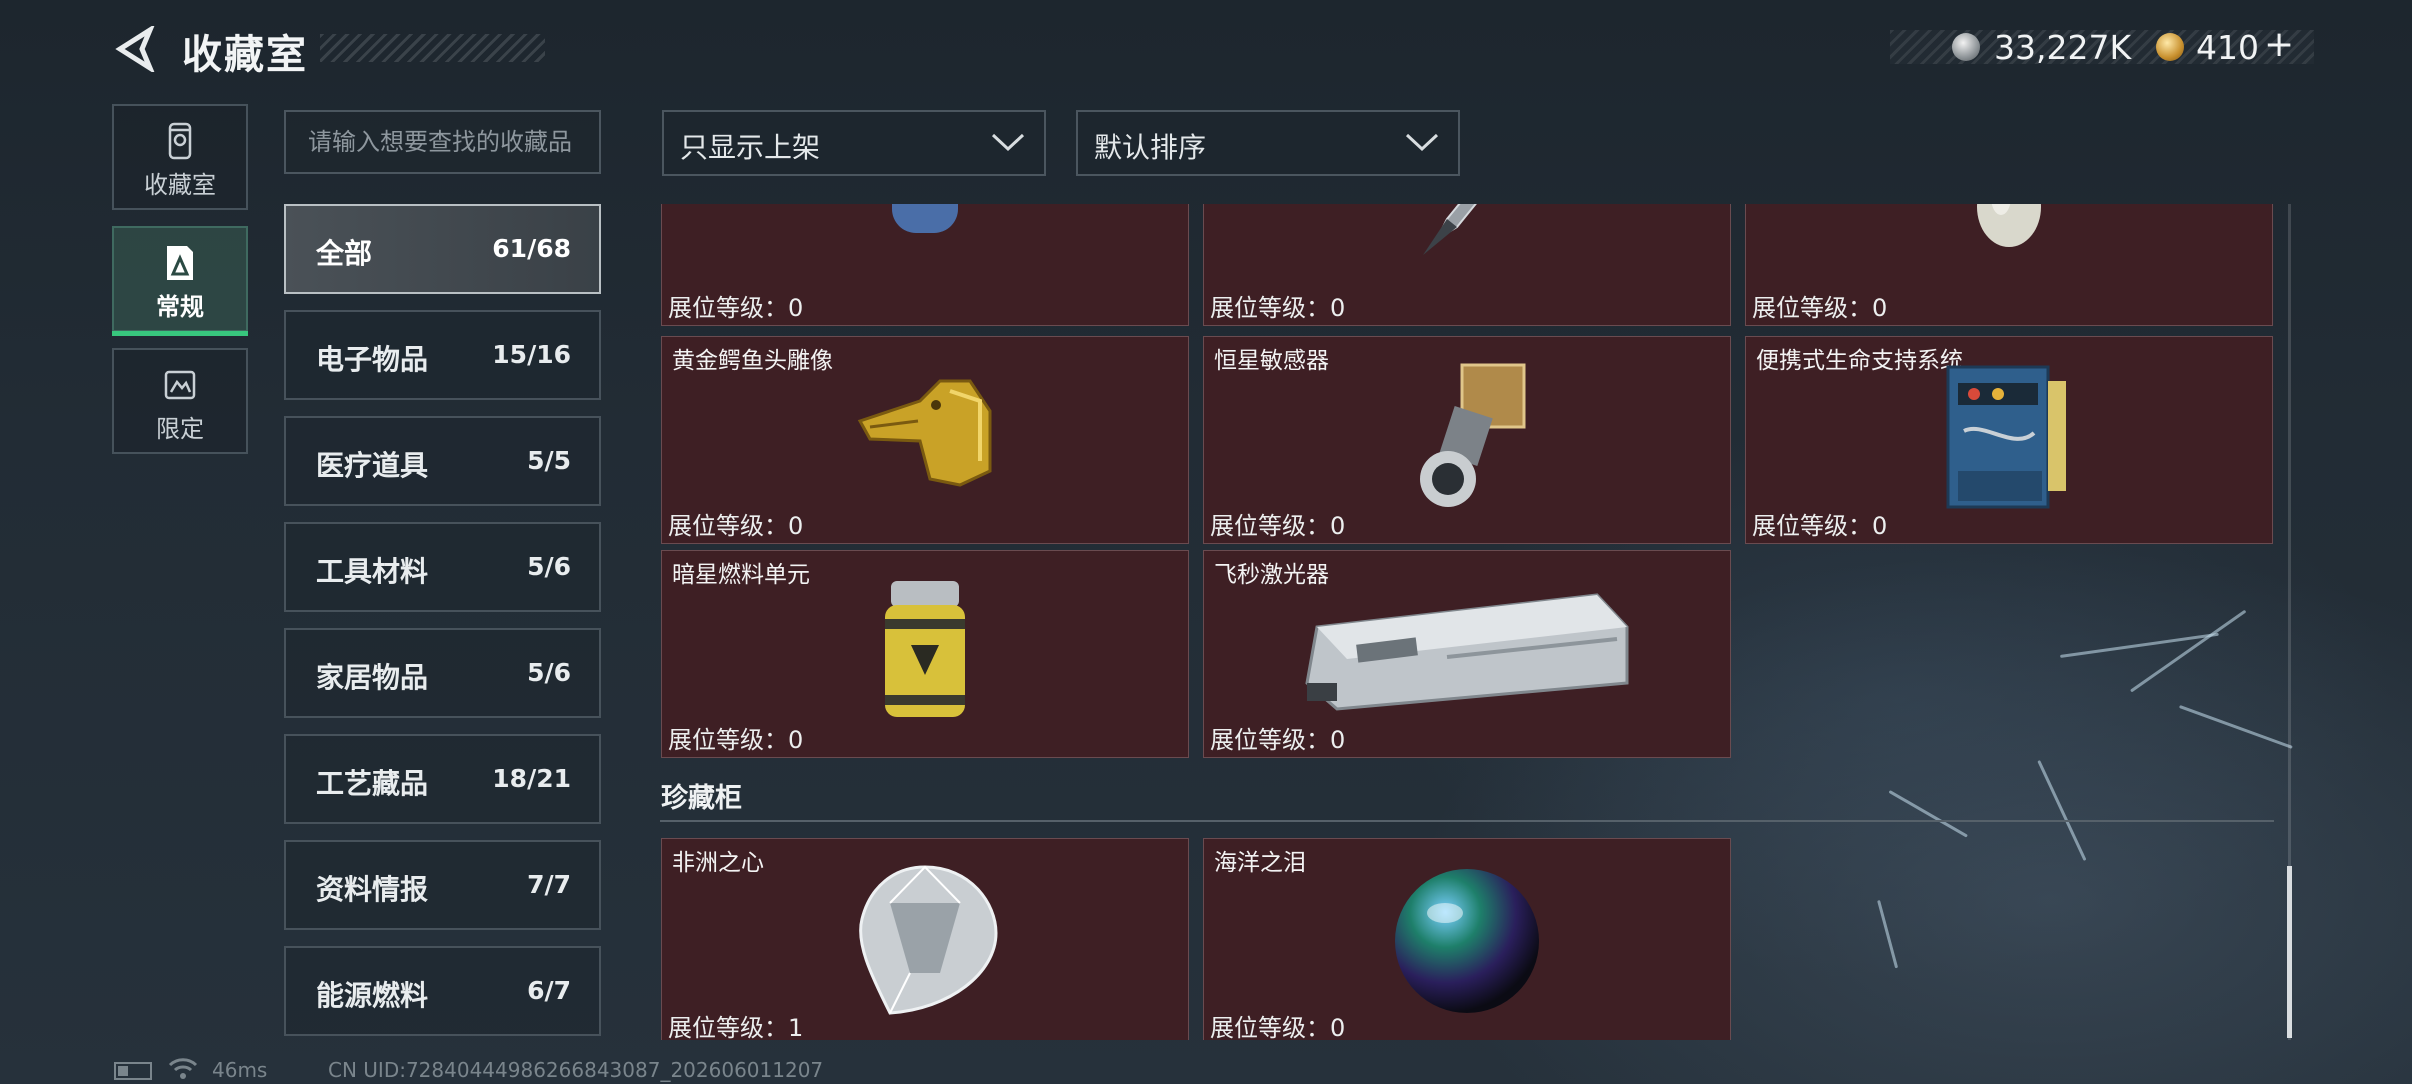 The height and width of the screenshot is (1084, 2412). What do you see at coordinates (736, 1027) in the screenshot?
I see `display-level: 展位等级：1` at bounding box center [736, 1027].